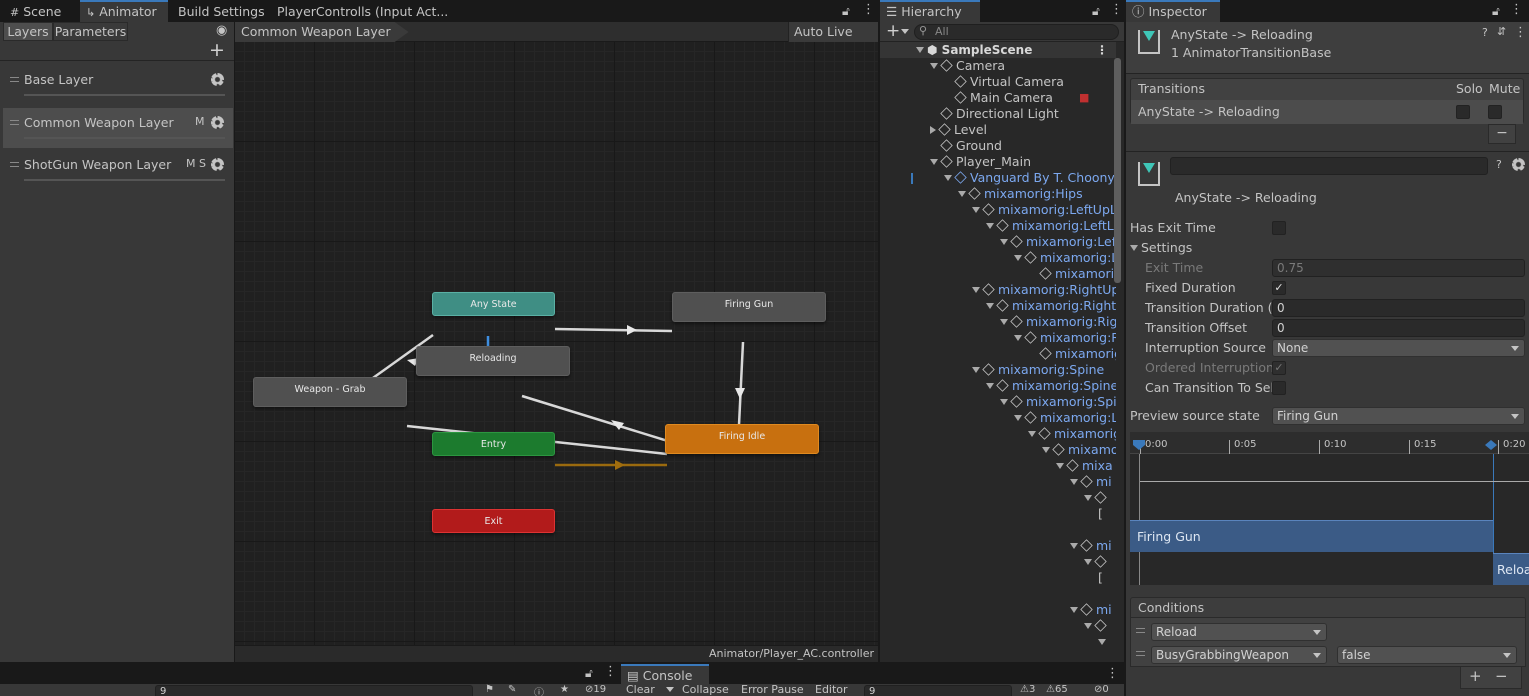 The width and height of the screenshot is (1529, 696). I want to click on info-icon: ⓘ, so click(539, 690).